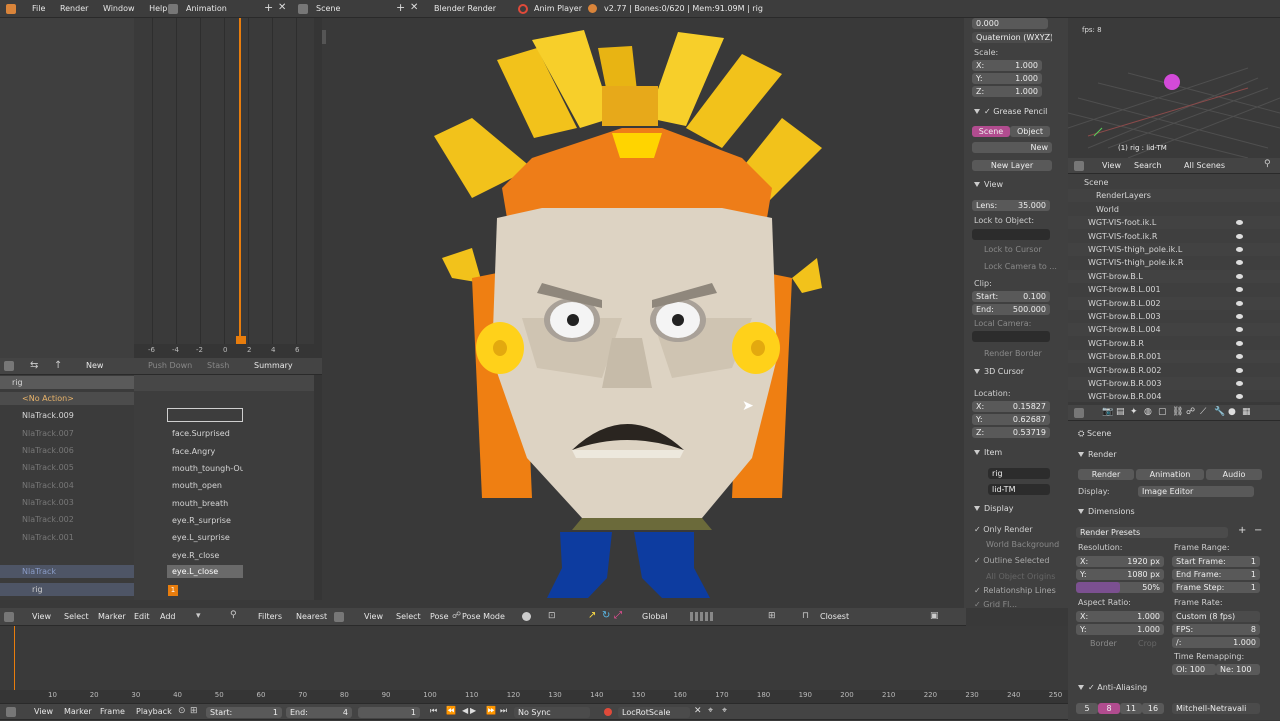 The height and width of the screenshot is (721, 1280). Describe the element at coordinates (76, 617) in the screenshot. I see `nla-menu-select: Select` at that location.